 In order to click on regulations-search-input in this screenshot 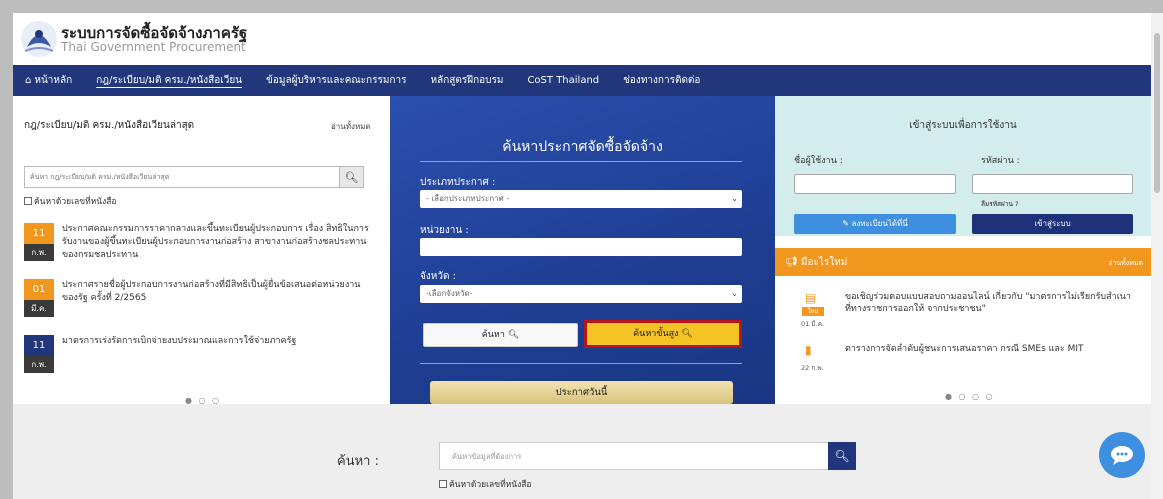, I will do `click(182, 177)`.